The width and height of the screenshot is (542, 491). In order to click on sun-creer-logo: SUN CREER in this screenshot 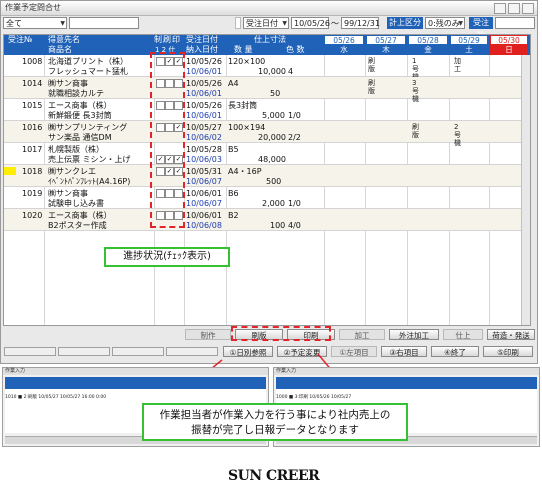, I will do `click(274, 476)`.